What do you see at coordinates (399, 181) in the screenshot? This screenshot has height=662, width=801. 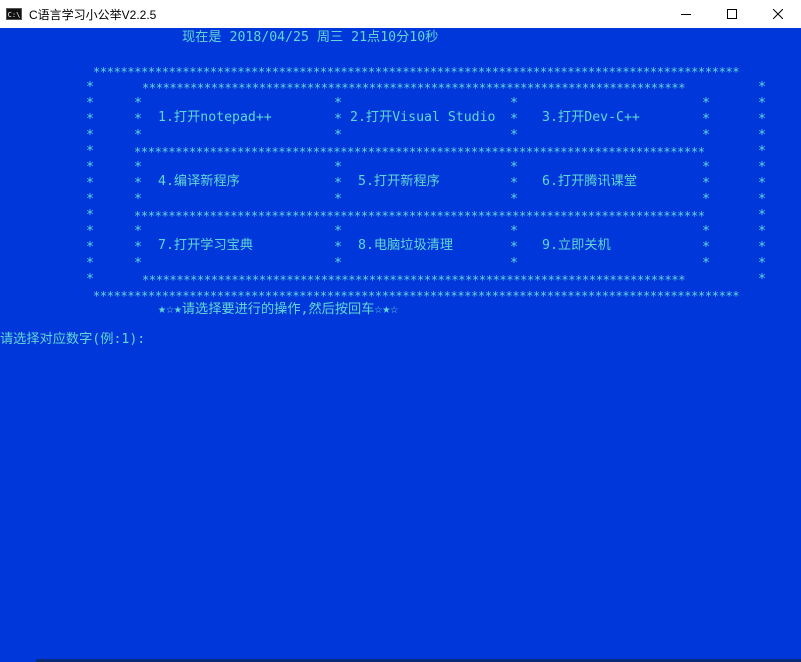 I see `menu-item-5: 5.打开新程序` at bounding box center [399, 181].